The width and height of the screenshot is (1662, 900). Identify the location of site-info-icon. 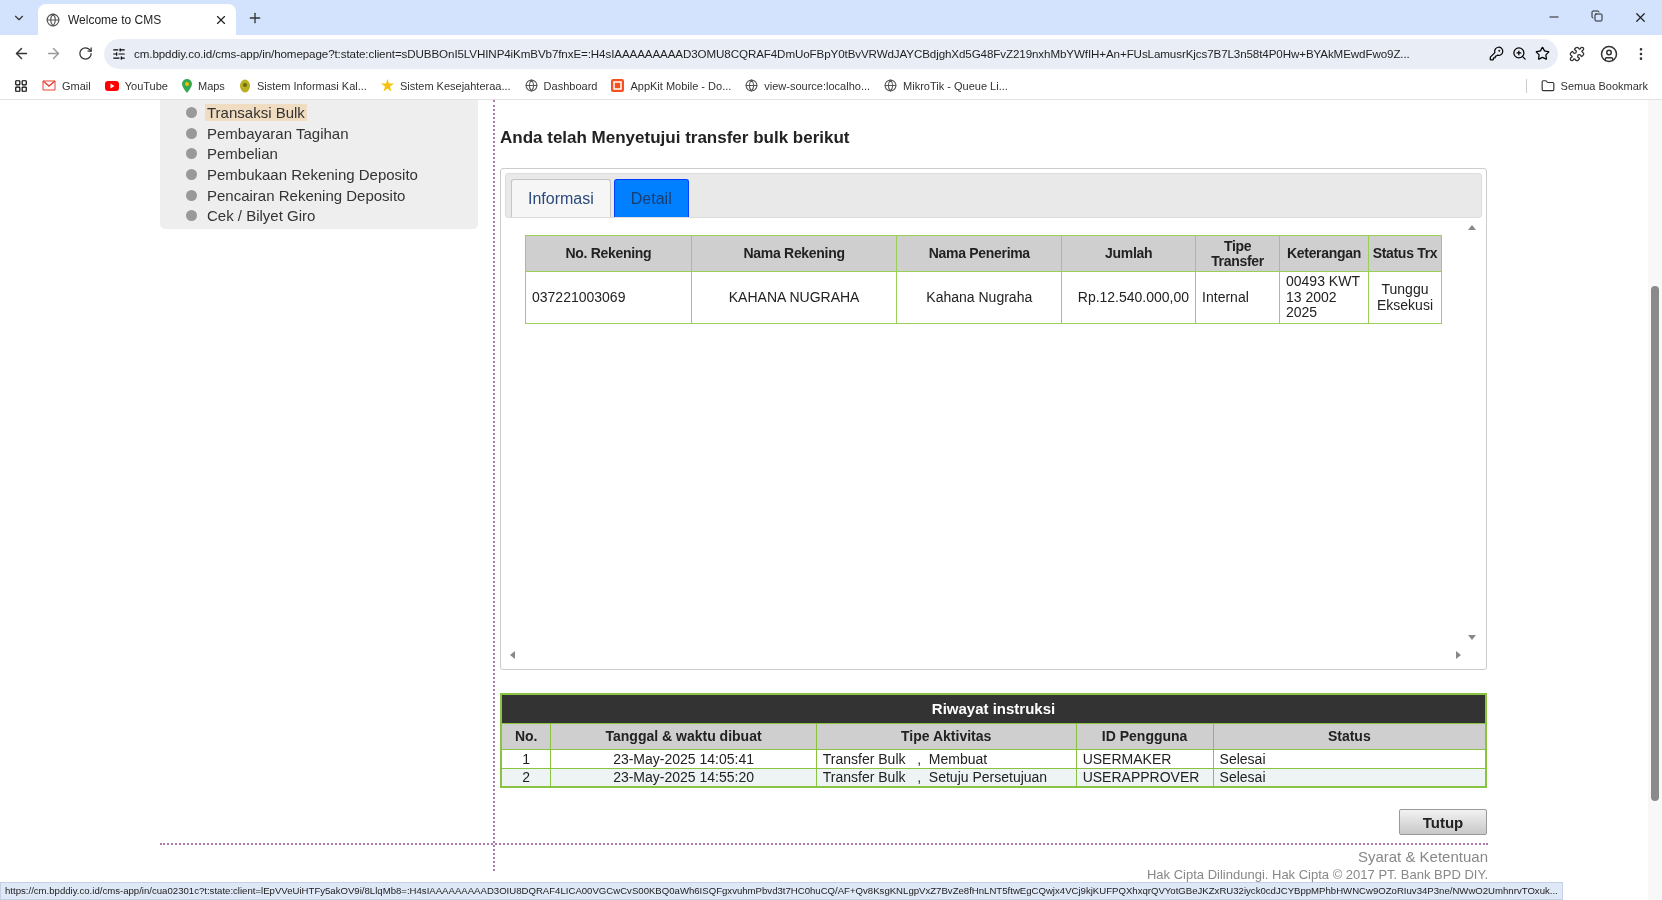
(119, 53).